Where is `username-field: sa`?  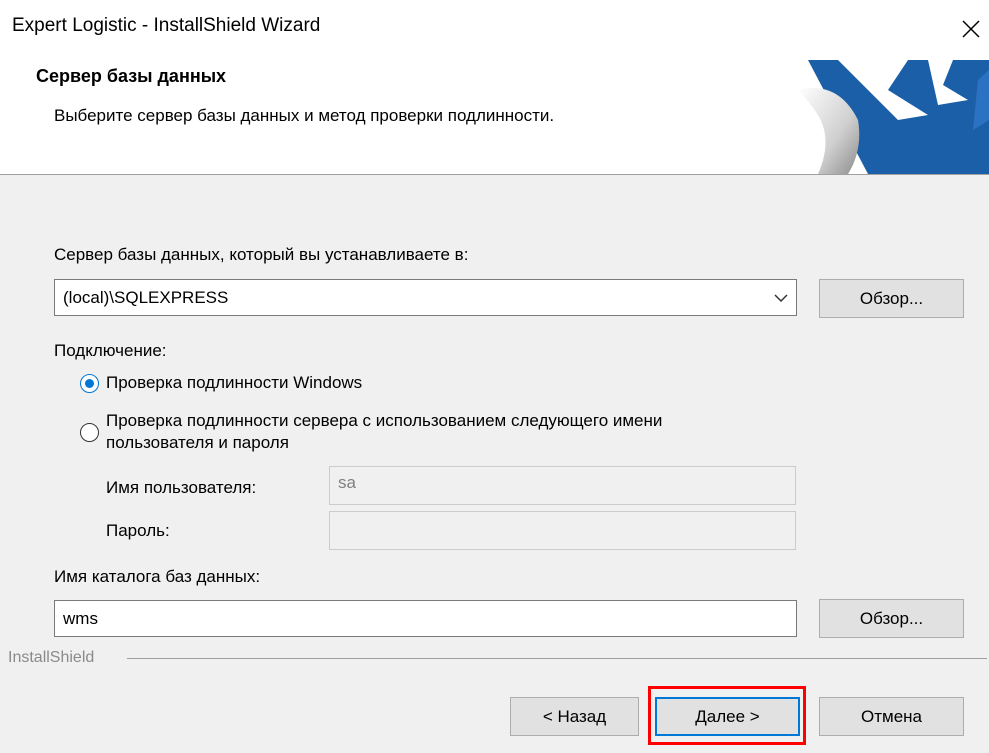 username-field: sa is located at coordinates (562, 485).